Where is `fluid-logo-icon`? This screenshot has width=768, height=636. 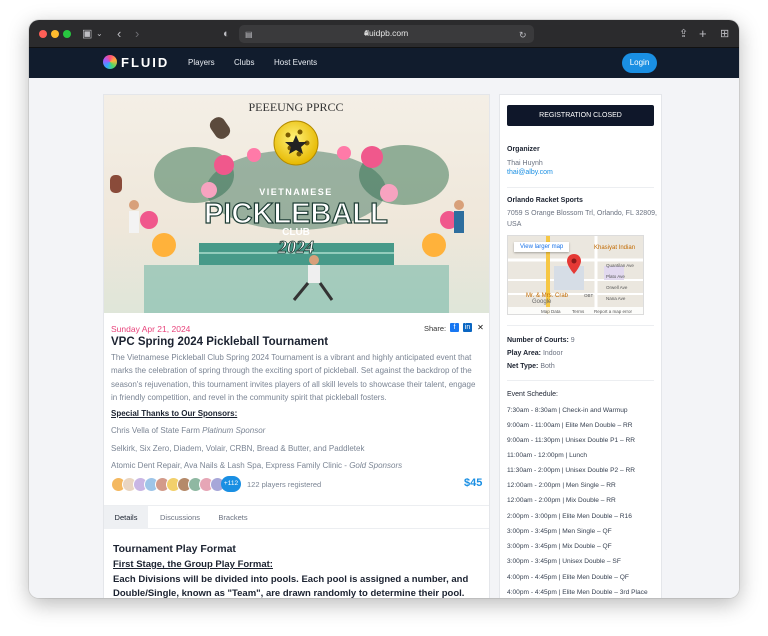 fluid-logo-icon is located at coordinates (110, 62).